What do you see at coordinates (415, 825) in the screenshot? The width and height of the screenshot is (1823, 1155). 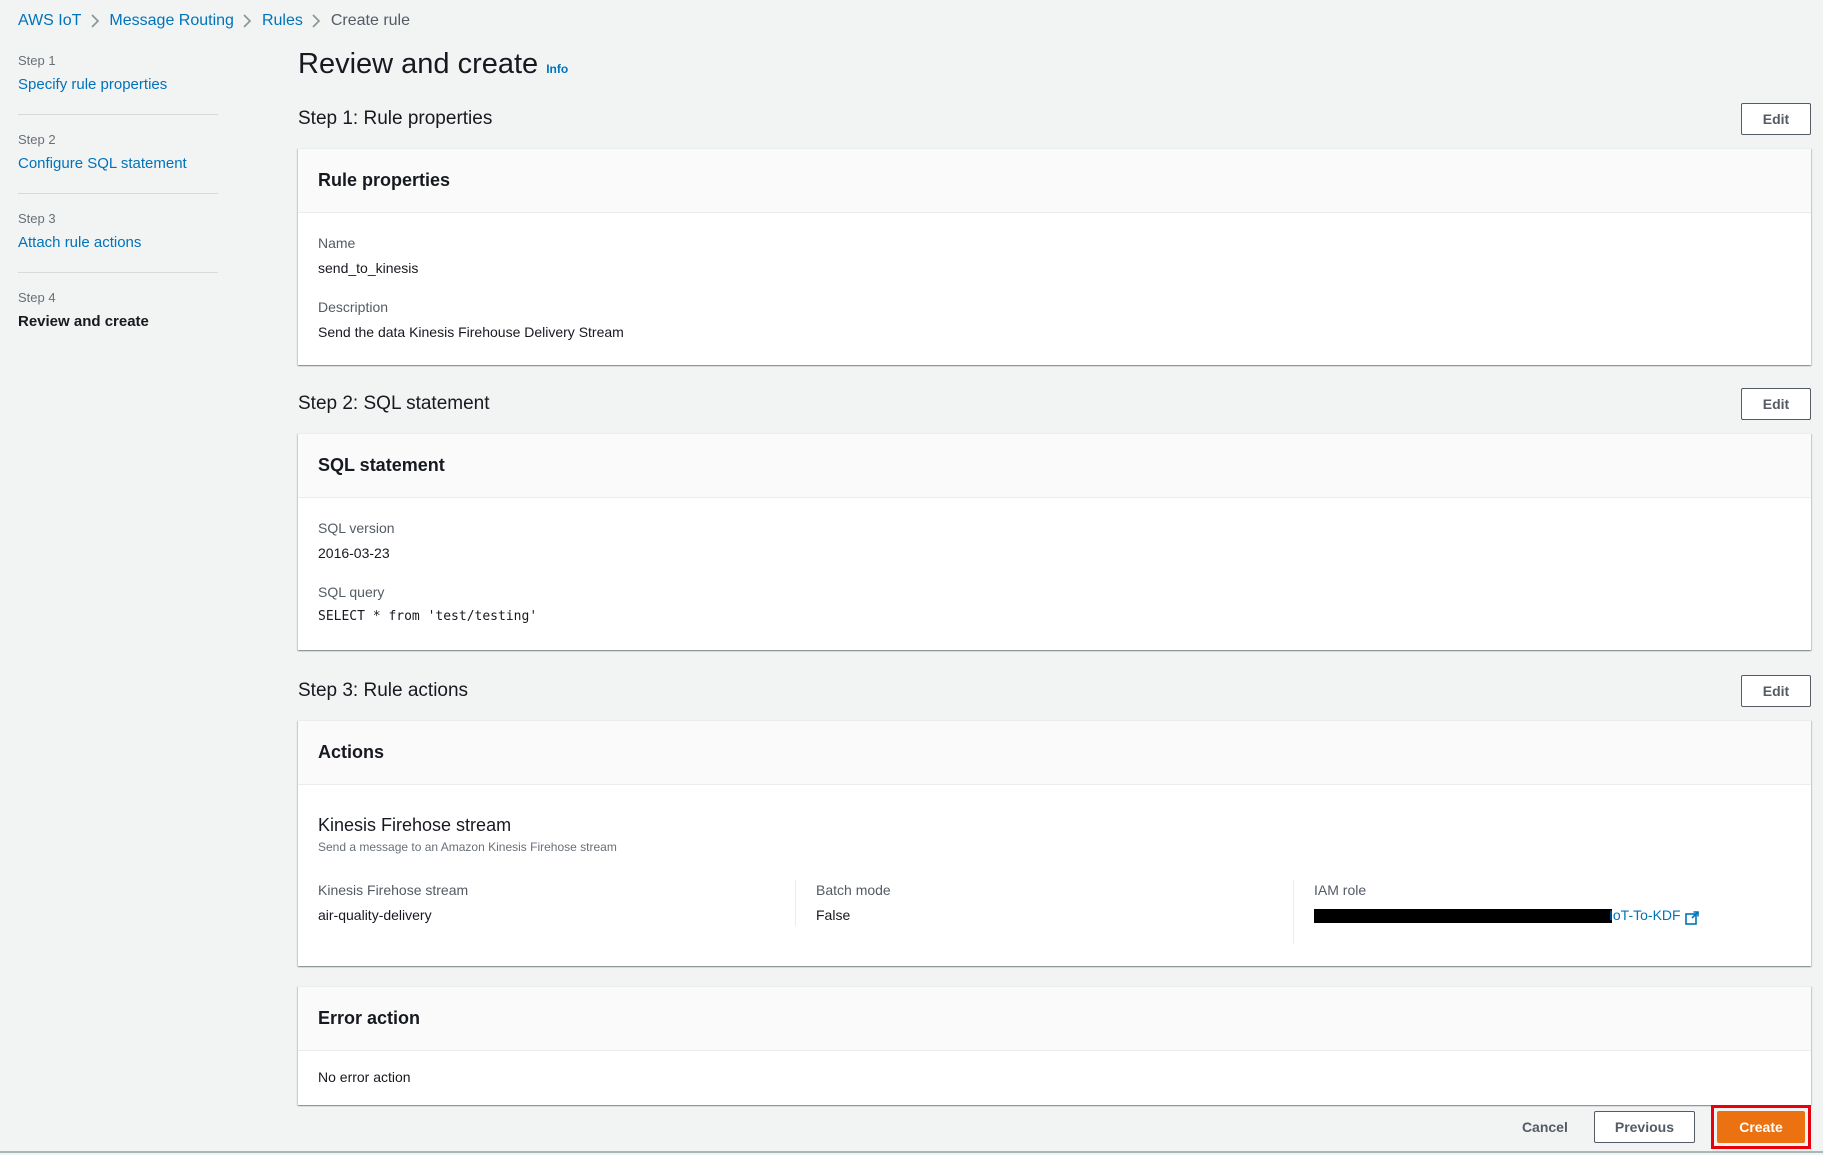 I see `action-title: Kinesis Firehose stream` at bounding box center [415, 825].